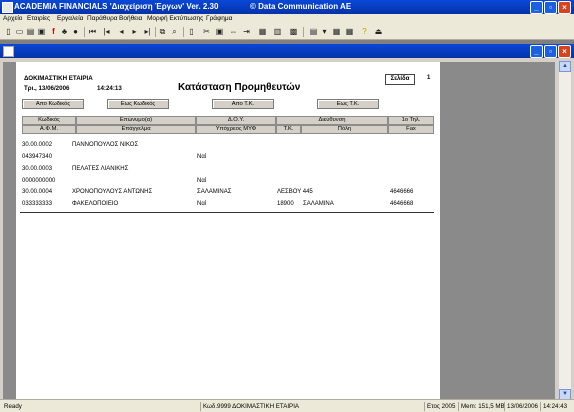 The height and width of the screenshot is (412, 574). I want to click on header-profession: Επάγγελμα, so click(136, 129).